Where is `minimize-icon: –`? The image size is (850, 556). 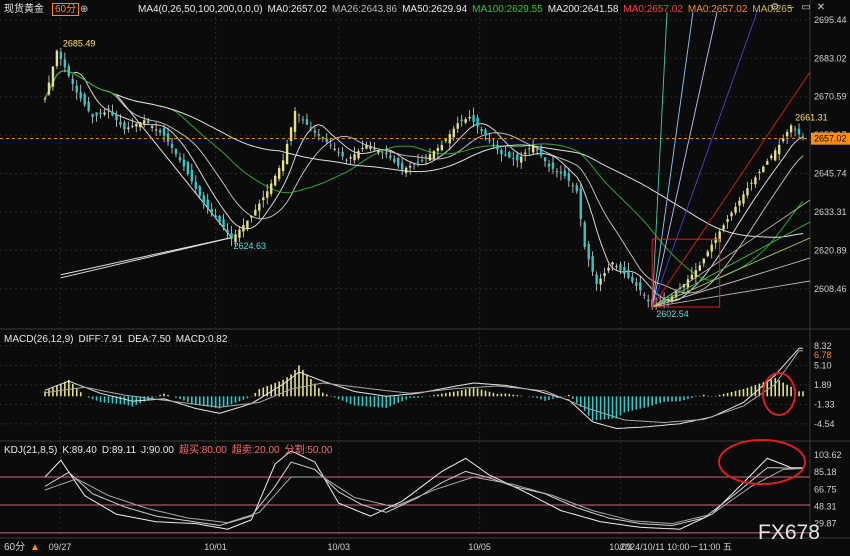 minimize-icon: – is located at coordinates (791, 8).